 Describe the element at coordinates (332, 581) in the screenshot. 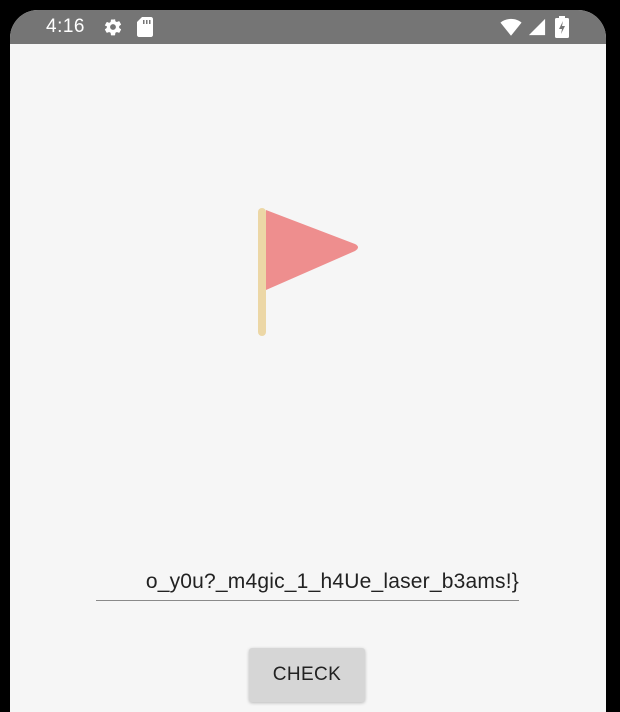

I see `flag-input-value: o_y0u?_m4gic_1_h4Ue_laser_b3ams!}` at that location.